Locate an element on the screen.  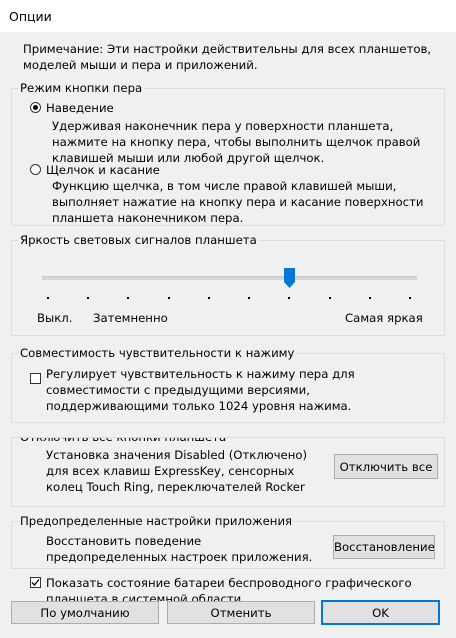
window-title: Опции is located at coordinates (30, 16).